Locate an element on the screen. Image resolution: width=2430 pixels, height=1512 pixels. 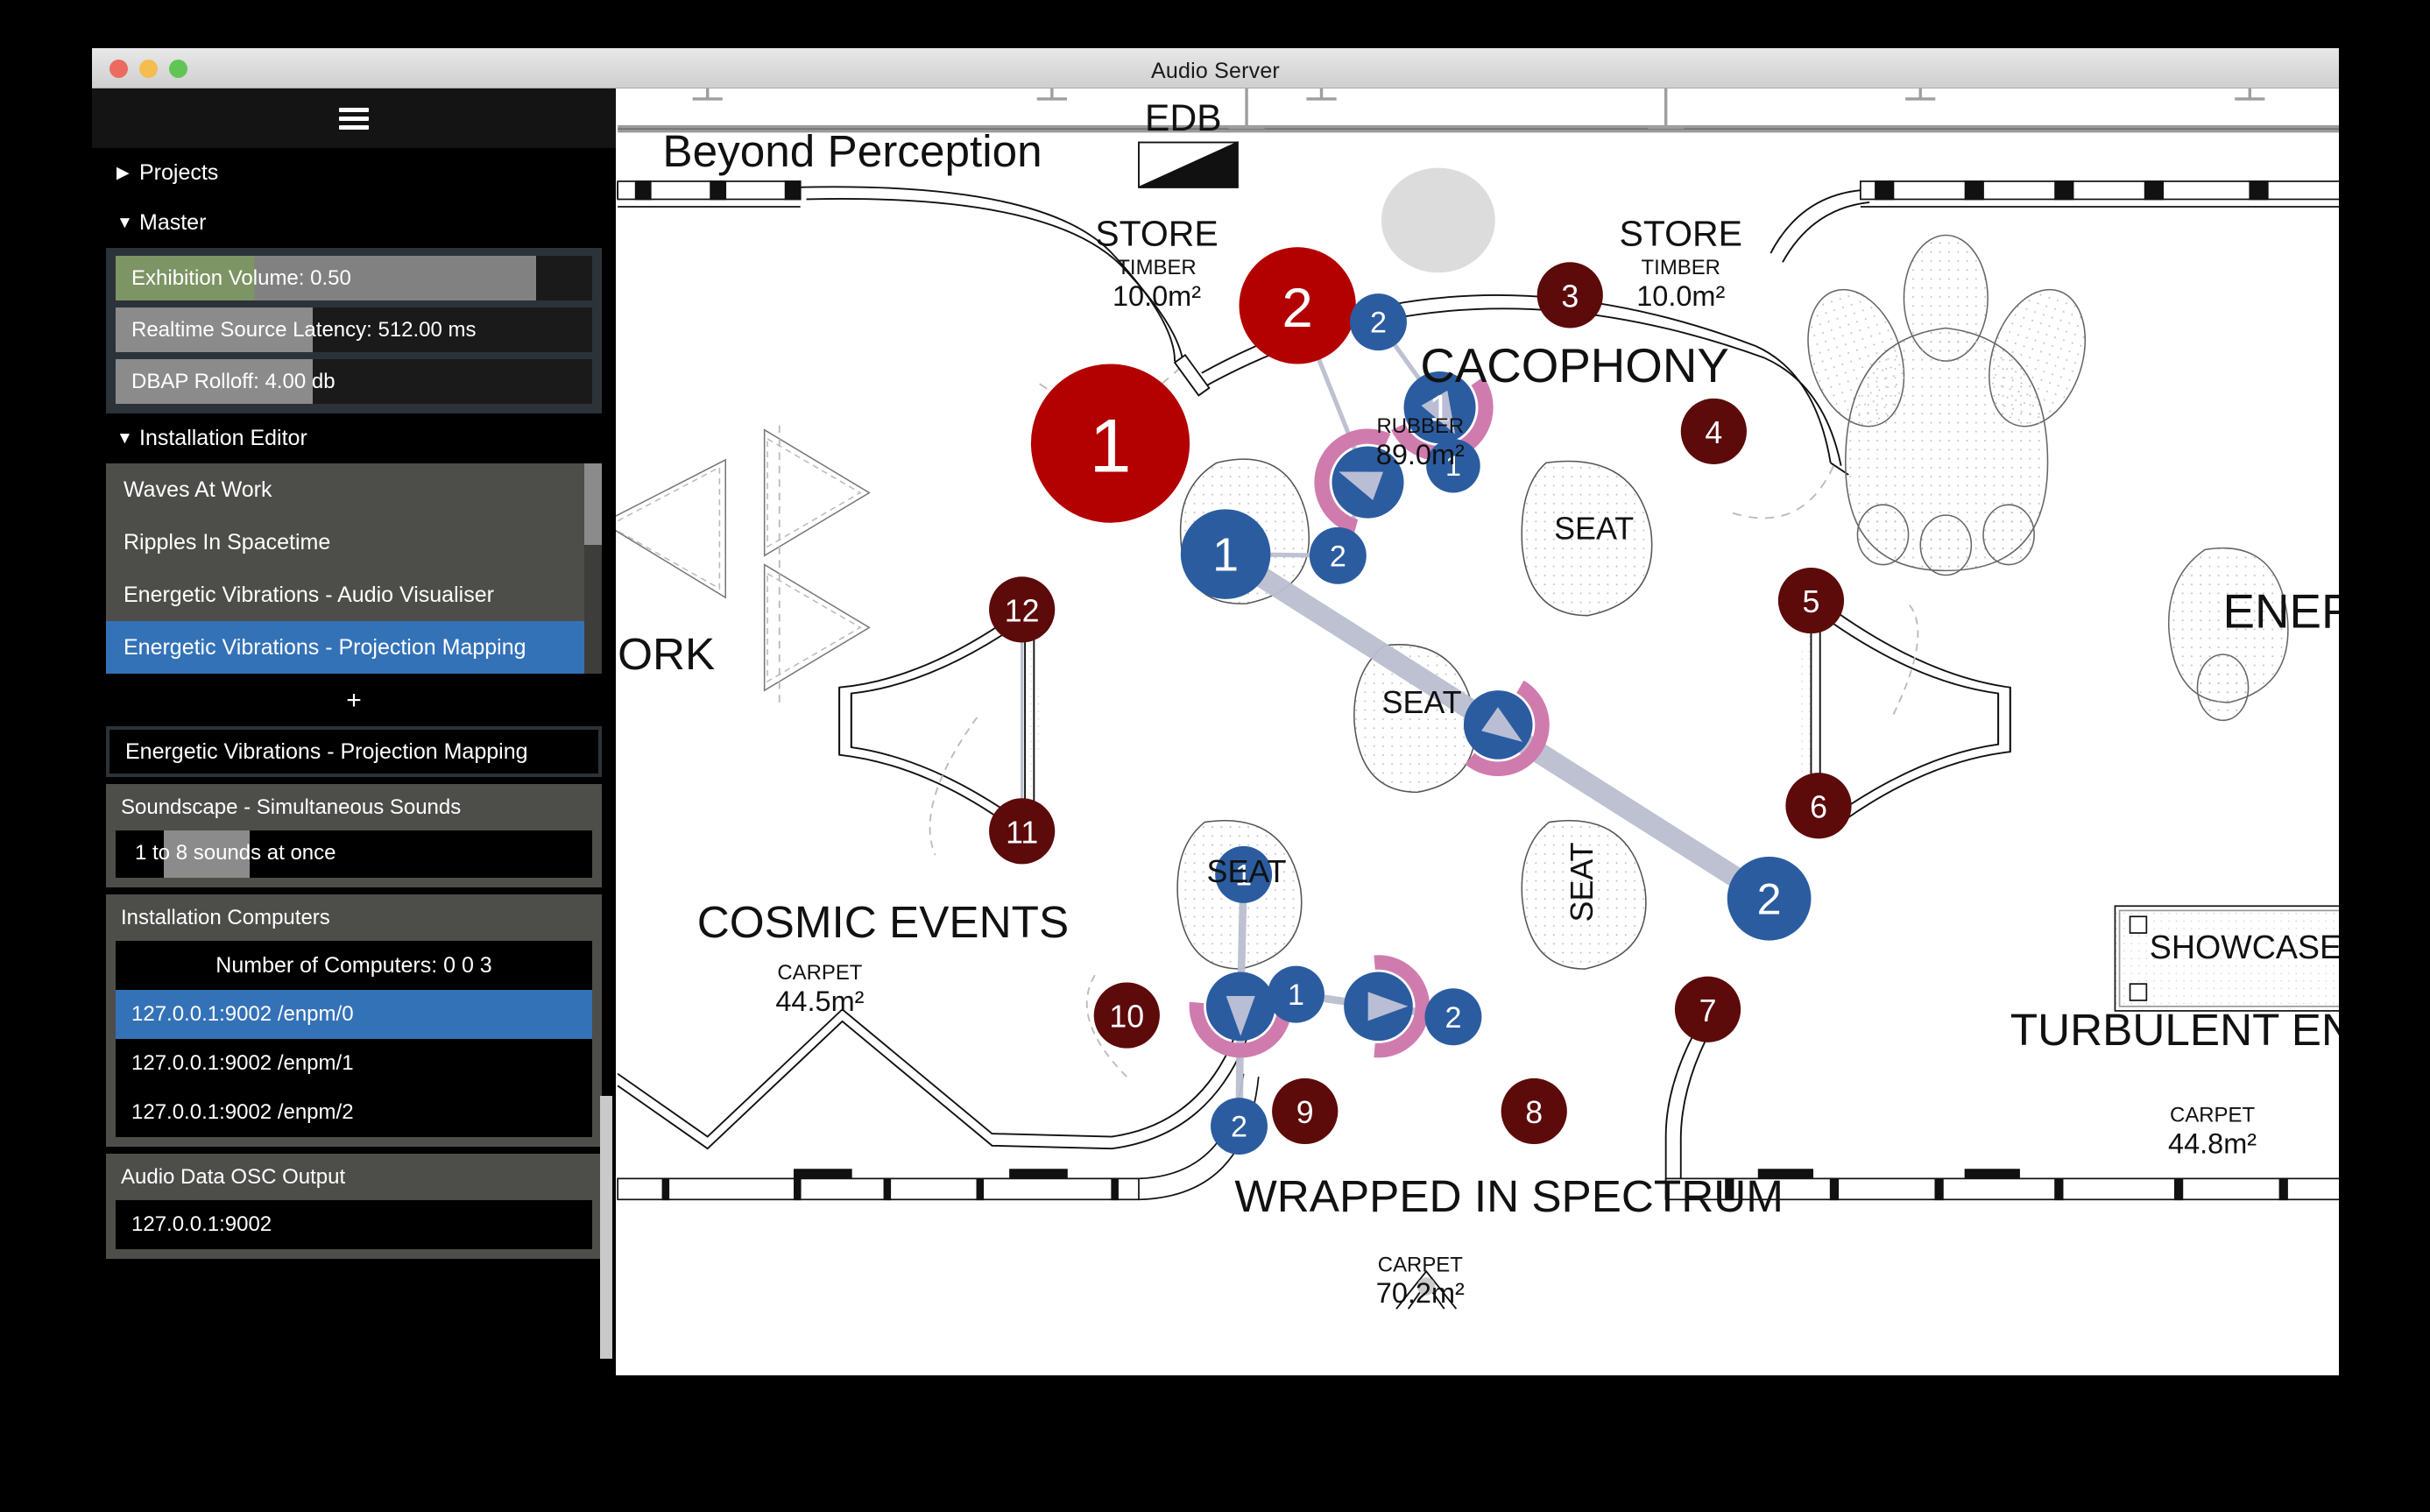
speaker-node: 3 is located at coordinates (1569, 295).